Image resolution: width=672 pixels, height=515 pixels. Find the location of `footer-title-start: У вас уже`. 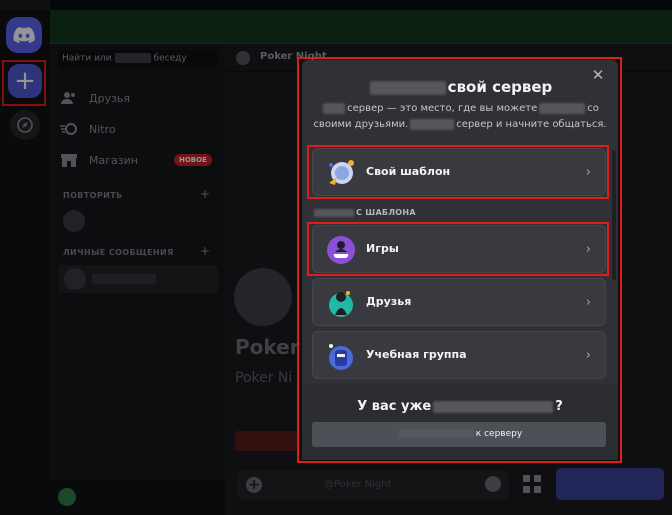

footer-title-start: У вас уже is located at coordinates (394, 406).